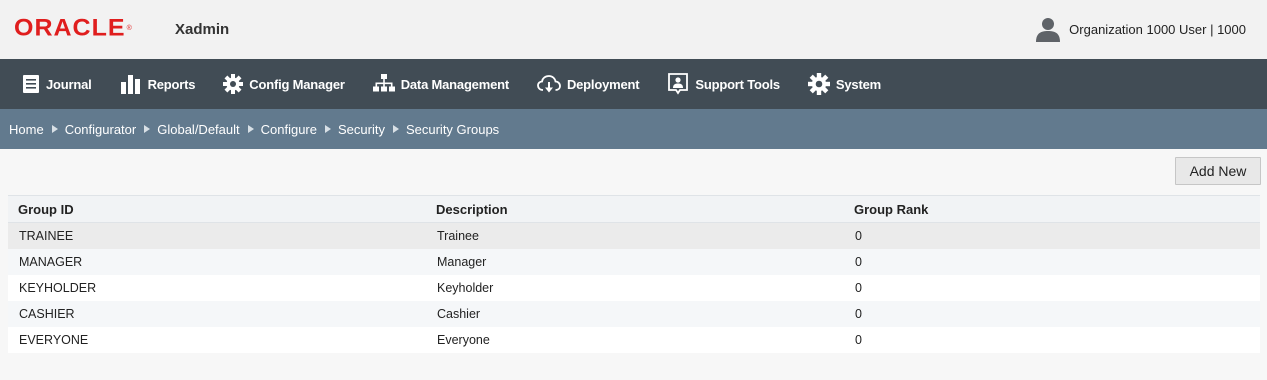  I want to click on logo-text: ORACLE, so click(70, 28).